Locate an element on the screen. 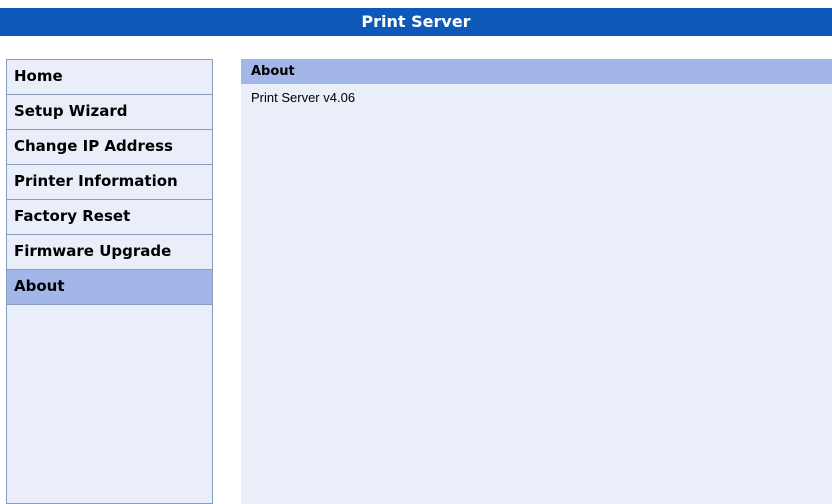  sidebar-item-firmware-upgrade: Firmware Upgrade is located at coordinates (109, 252).